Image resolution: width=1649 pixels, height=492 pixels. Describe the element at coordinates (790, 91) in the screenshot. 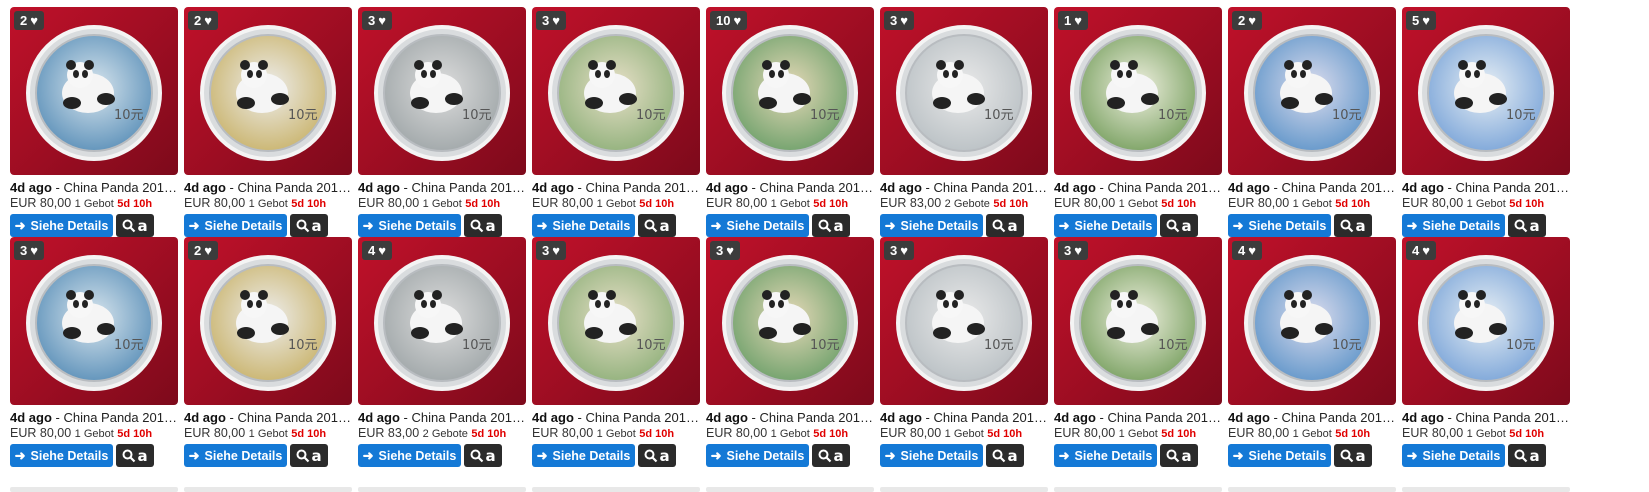

I see `listing-thumbnail: 10元 10 ♥` at that location.